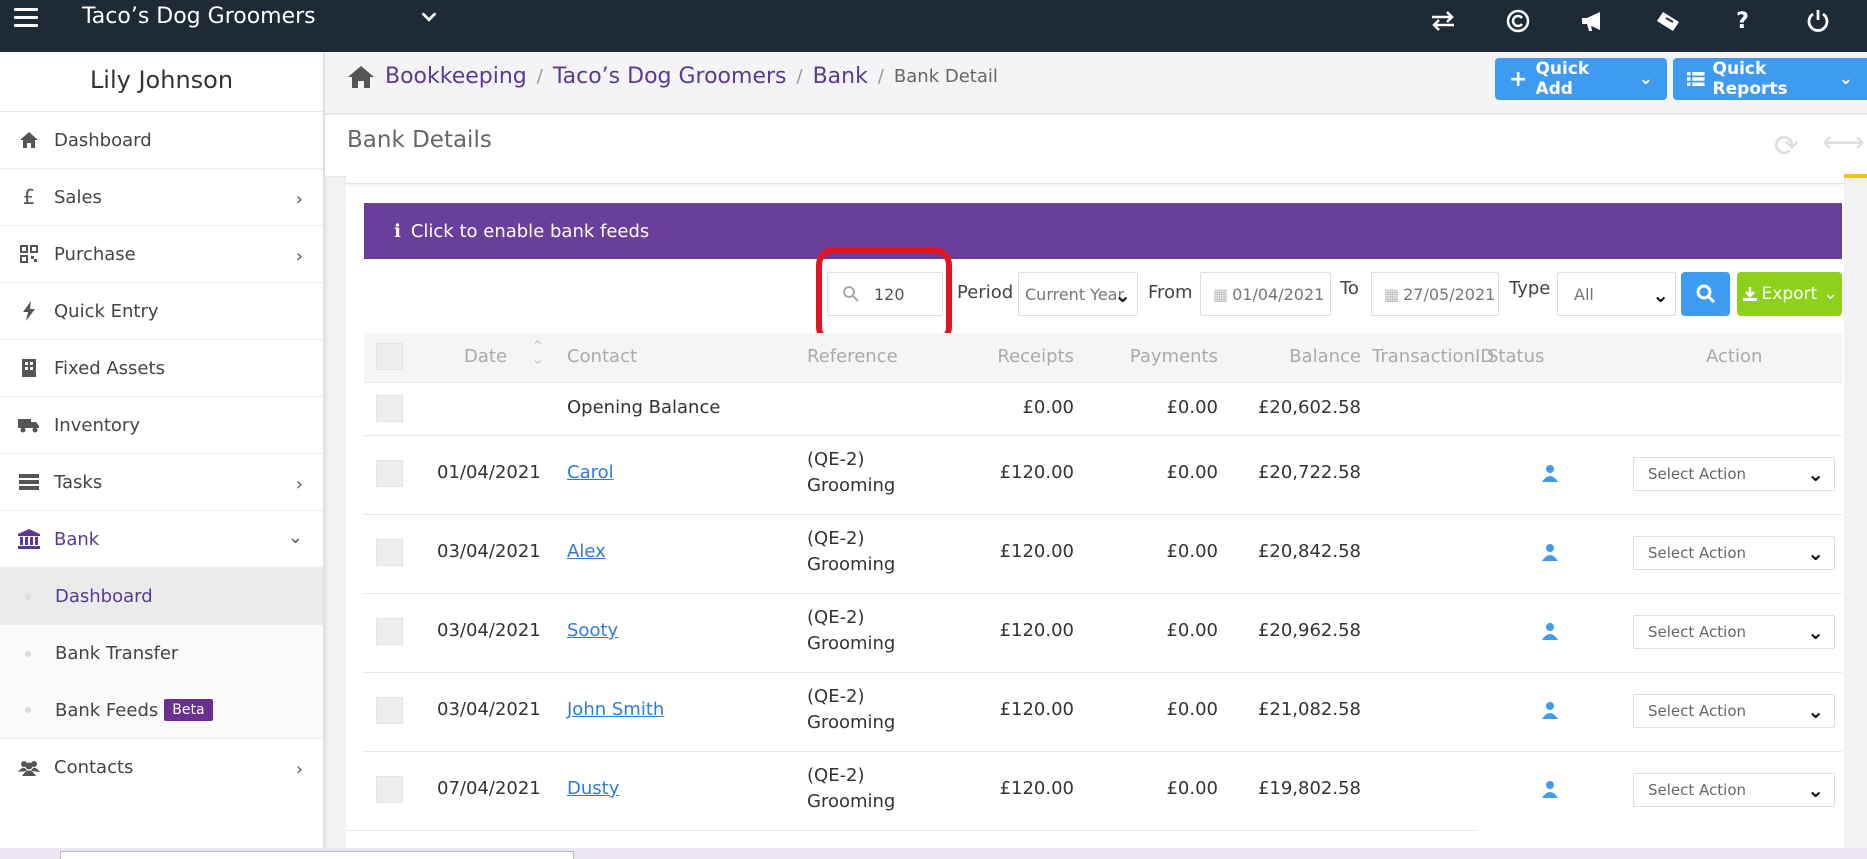 This screenshot has width=1867, height=859. Describe the element at coordinates (1221, 294) in the screenshot. I see `calendar-icon: ▦` at that location.